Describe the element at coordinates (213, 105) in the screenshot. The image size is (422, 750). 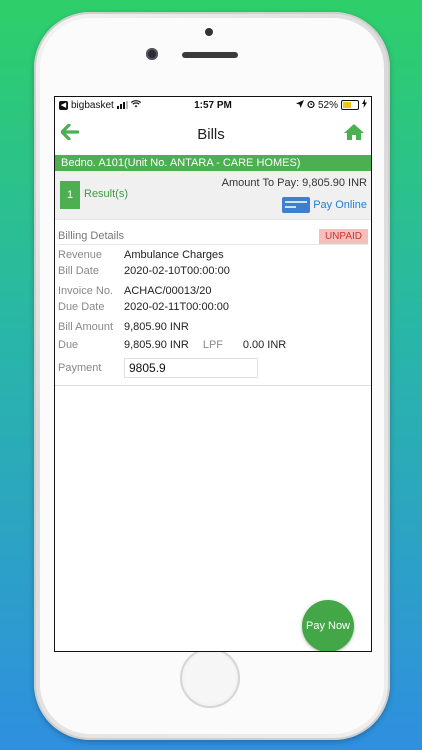
I see `status-bar: ◀ bigbasket 1:57 PM 52%` at that location.